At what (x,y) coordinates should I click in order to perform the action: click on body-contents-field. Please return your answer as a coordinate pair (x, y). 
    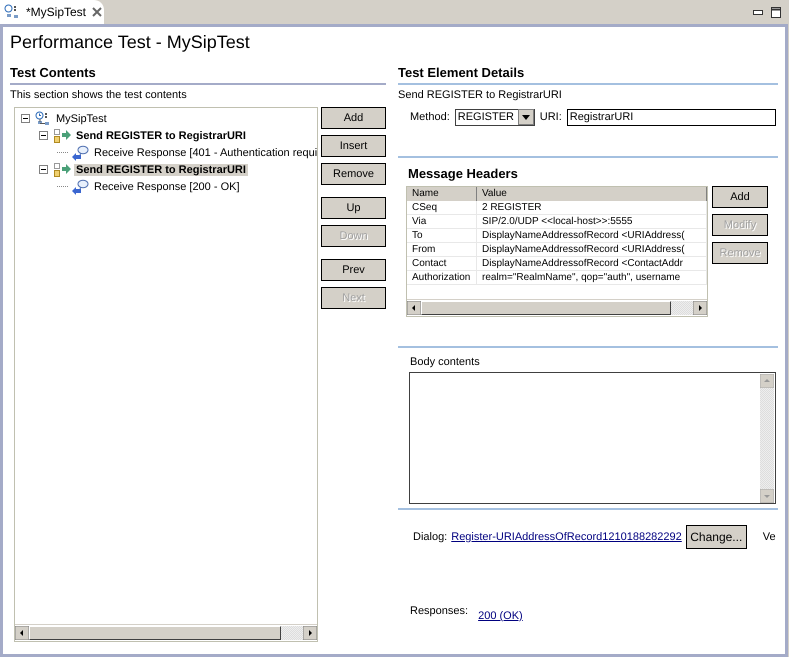
    Looking at the image, I should click on (592, 438).